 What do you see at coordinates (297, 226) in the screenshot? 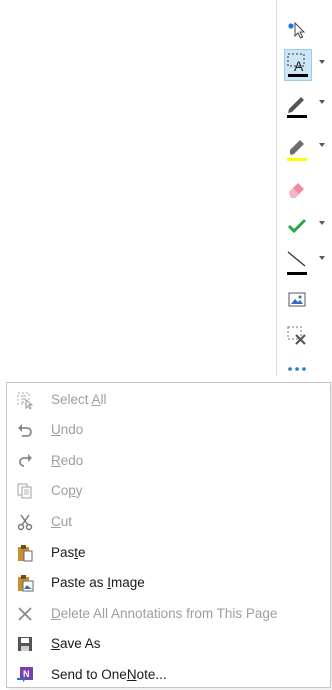
I see `checkmark-icon` at bounding box center [297, 226].